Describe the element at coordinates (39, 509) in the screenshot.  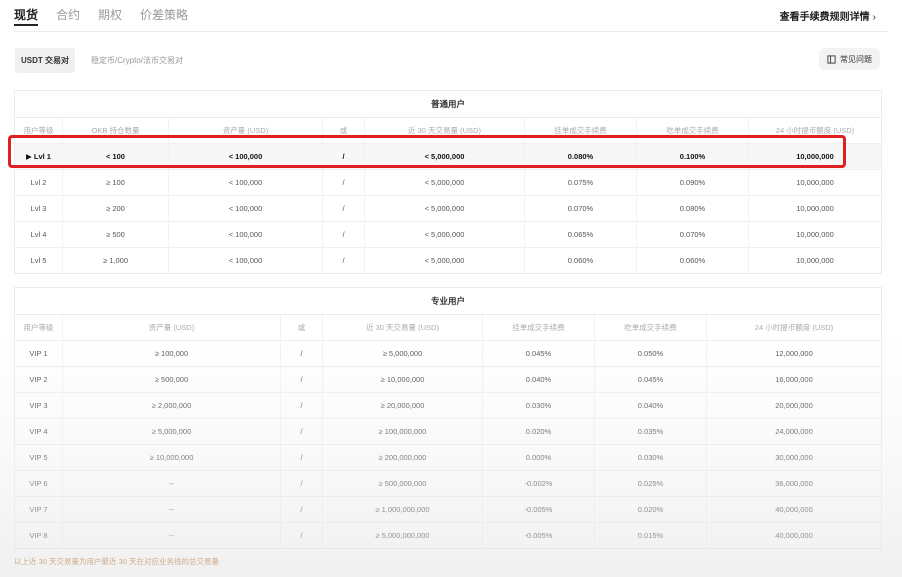
I see `table-cell: VIP 7` at that location.